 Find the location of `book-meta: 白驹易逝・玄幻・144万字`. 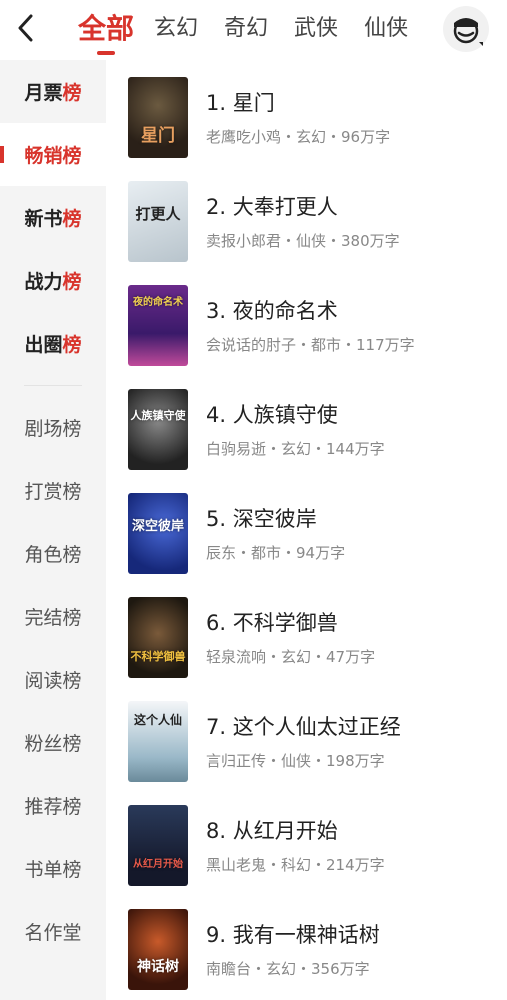

book-meta: 白驹易逝・玄幻・144万字 is located at coordinates (295, 449).